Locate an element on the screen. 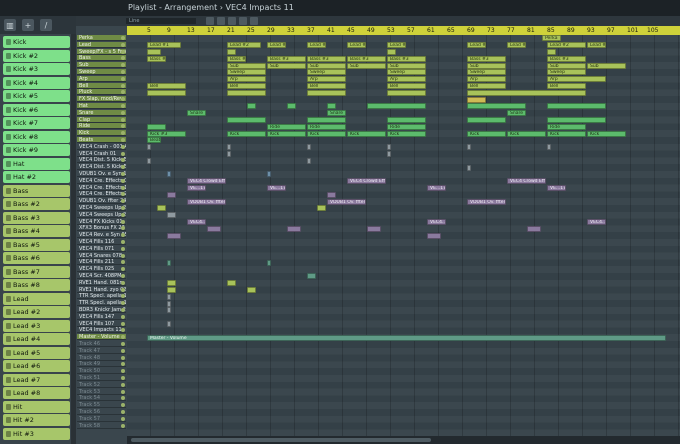 The image size is (680, 444). track-header: Master - Volume is located at coordinates (101, 337).